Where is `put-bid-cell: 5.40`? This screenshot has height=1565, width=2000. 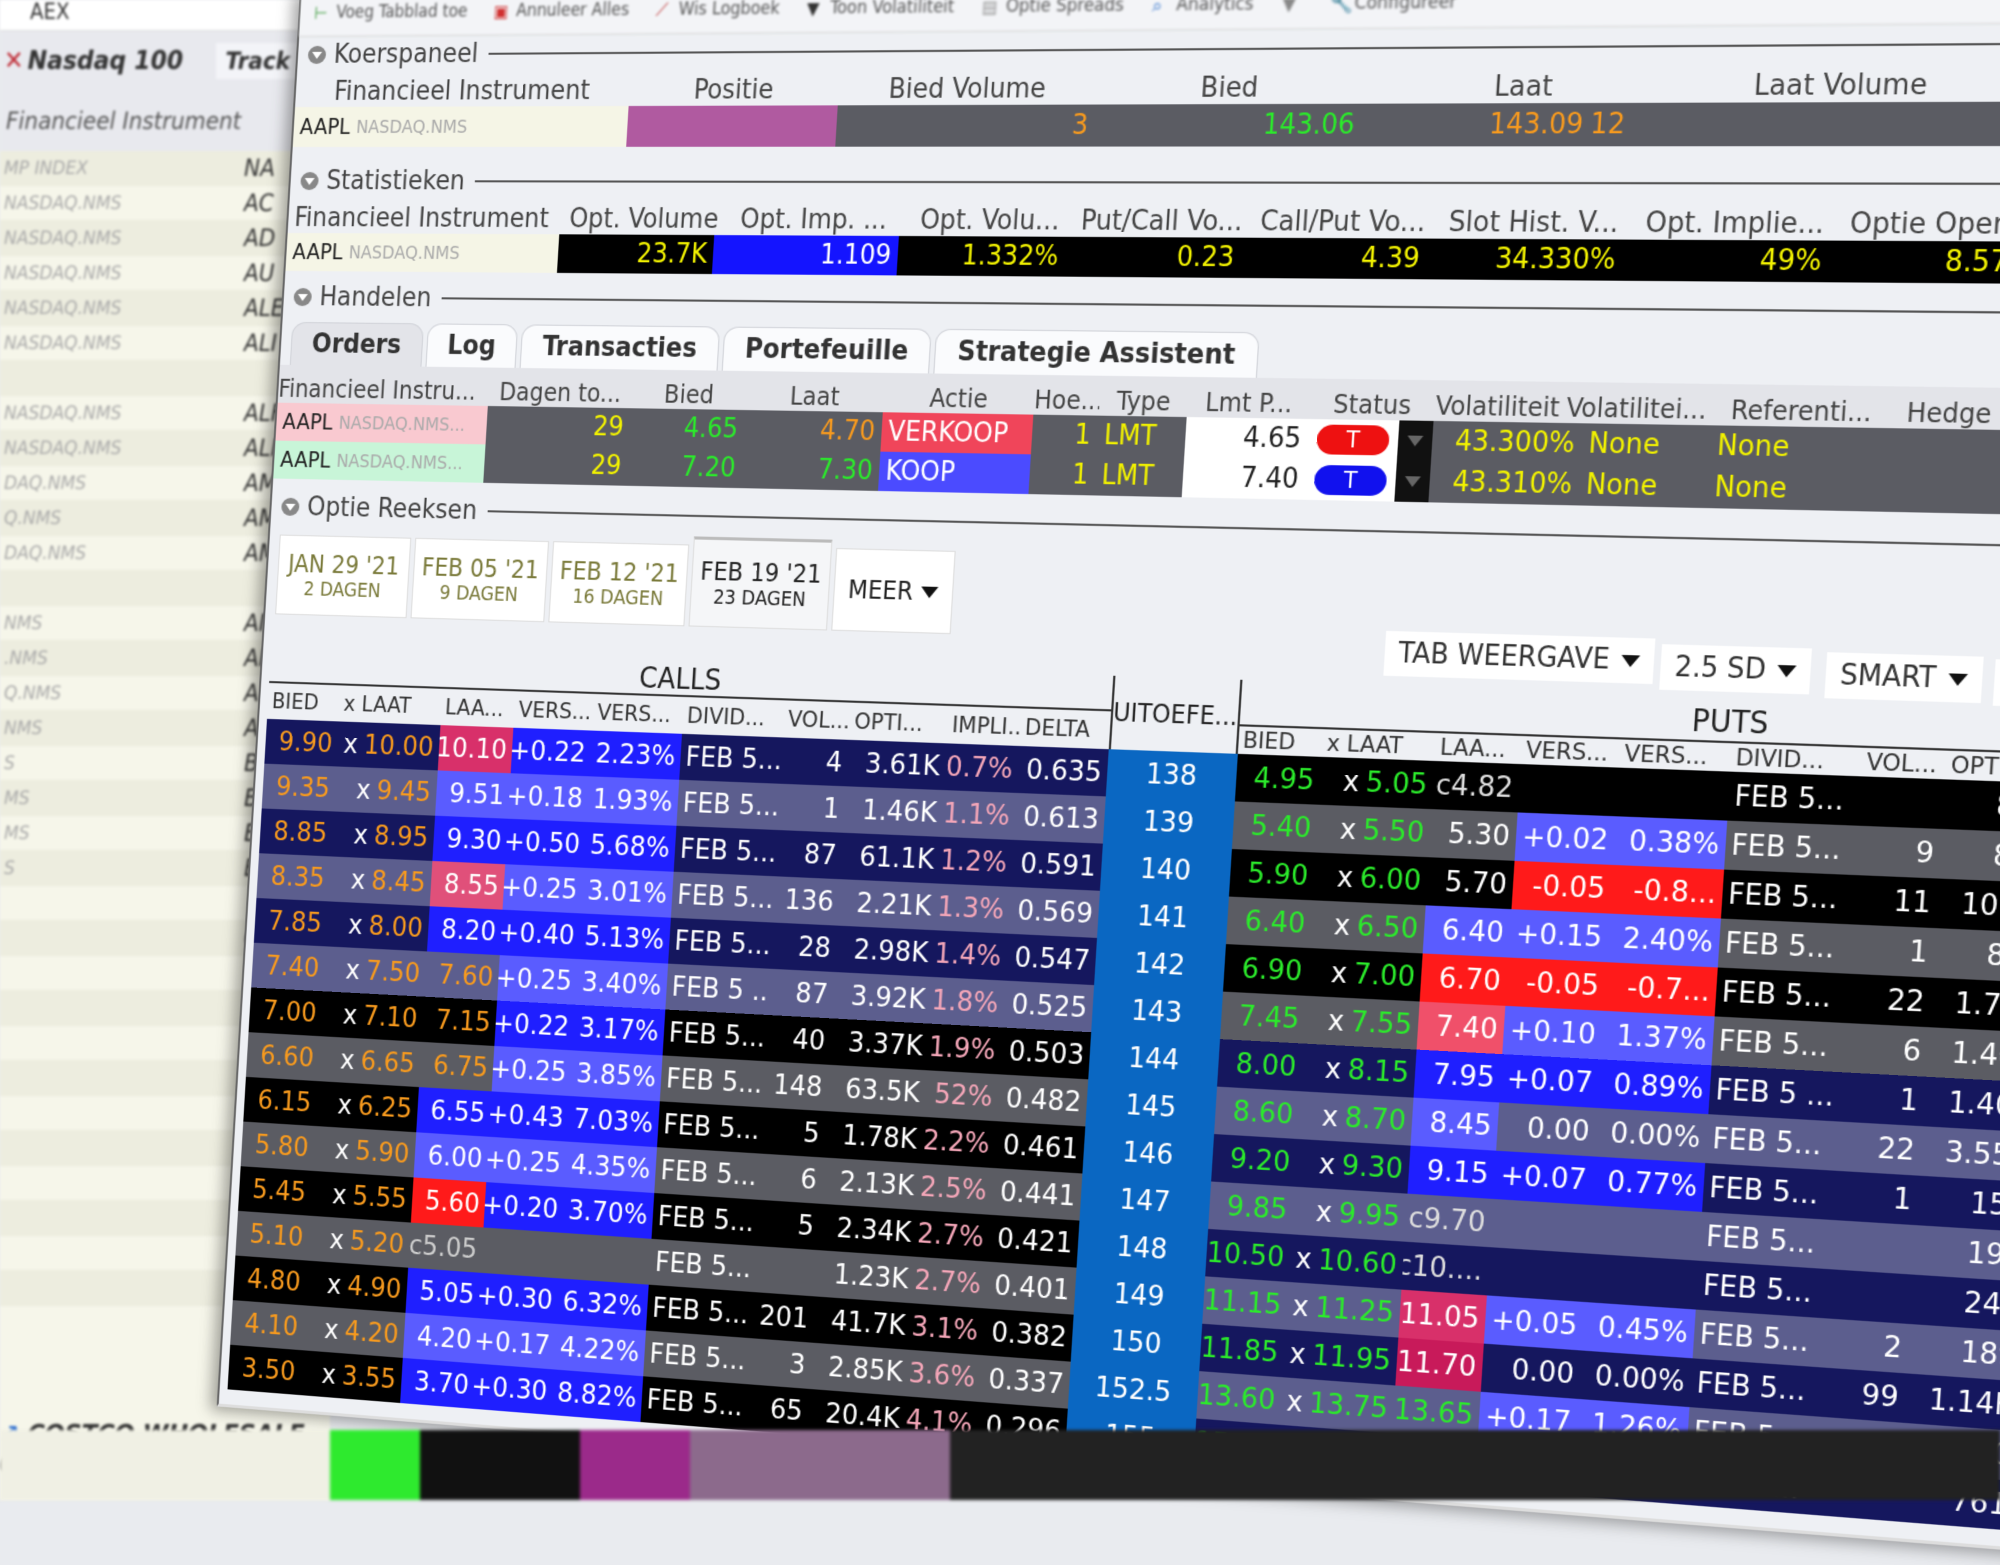 put-bid-cell: 5.40 is located at coordinates (1275, 826).